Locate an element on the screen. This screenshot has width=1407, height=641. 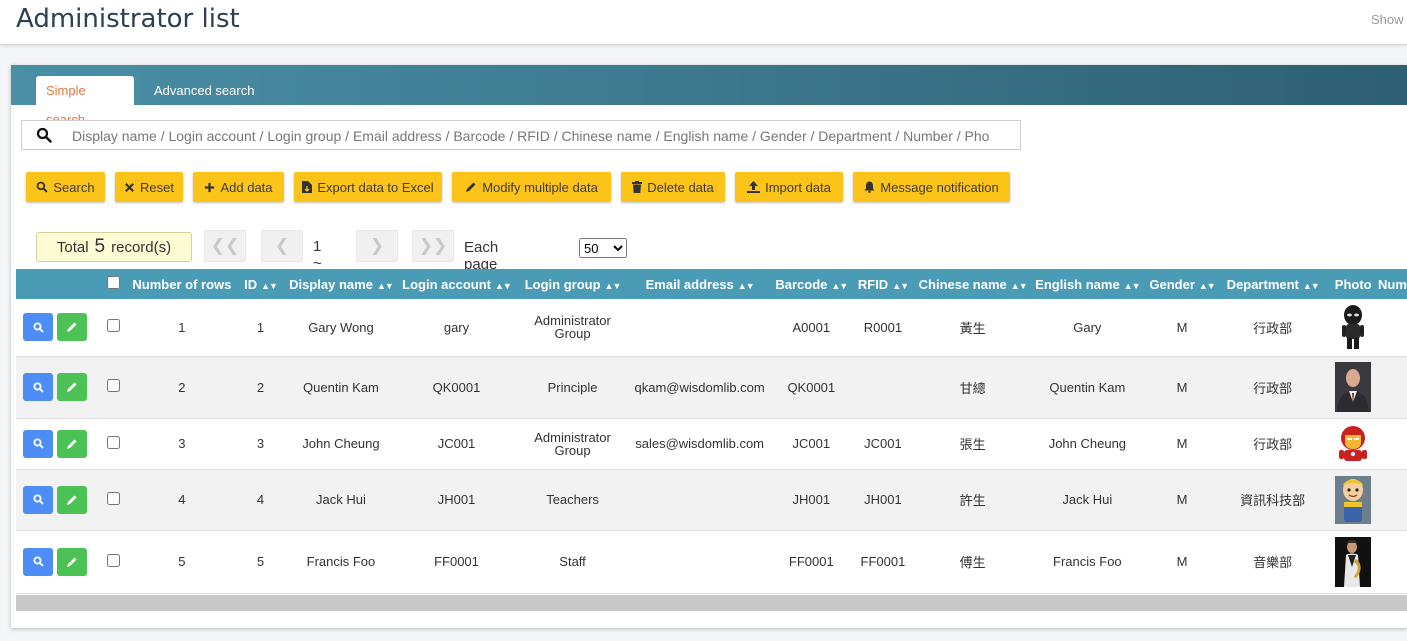
show-link: Show is located at coordinates (1387, 19).